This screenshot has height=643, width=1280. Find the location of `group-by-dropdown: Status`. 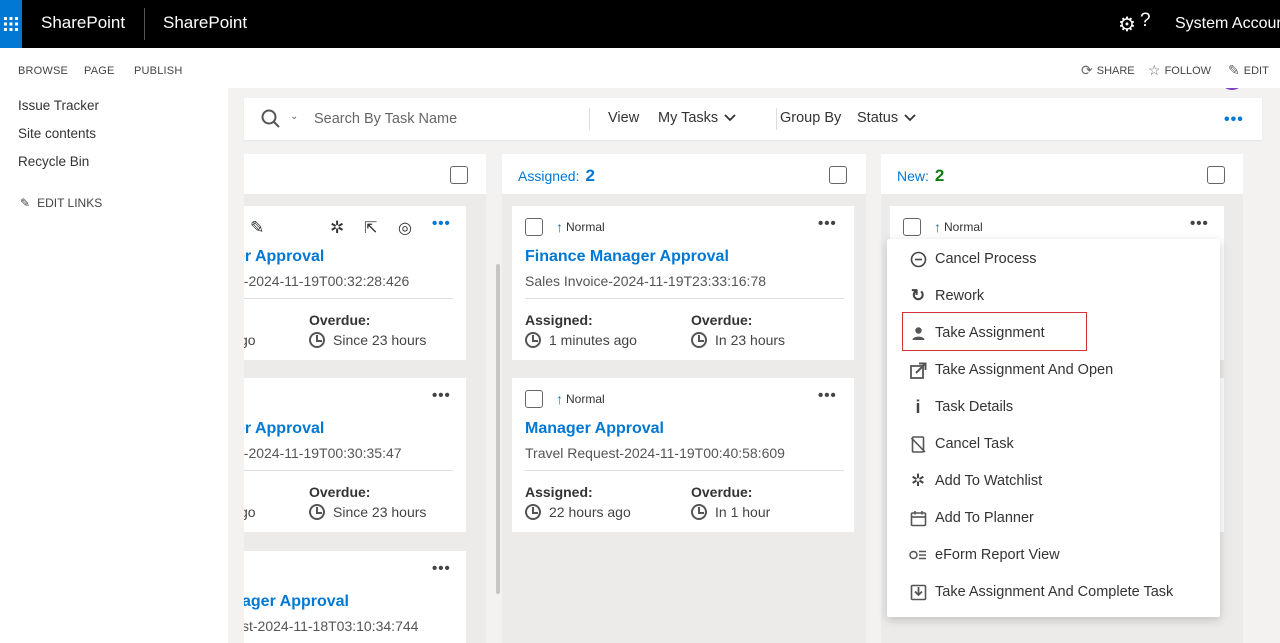

group-by-dropdown: Status is located at coordinates (886, 118).